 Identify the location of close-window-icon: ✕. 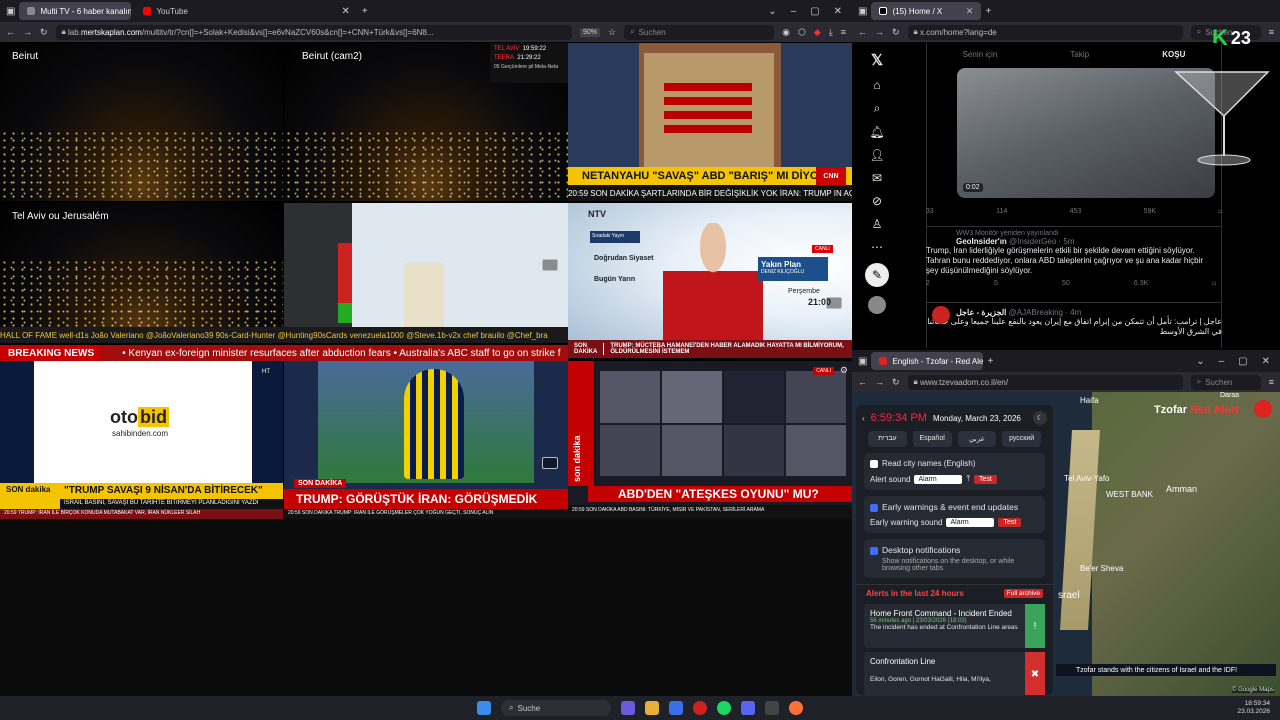
(1266, 361).